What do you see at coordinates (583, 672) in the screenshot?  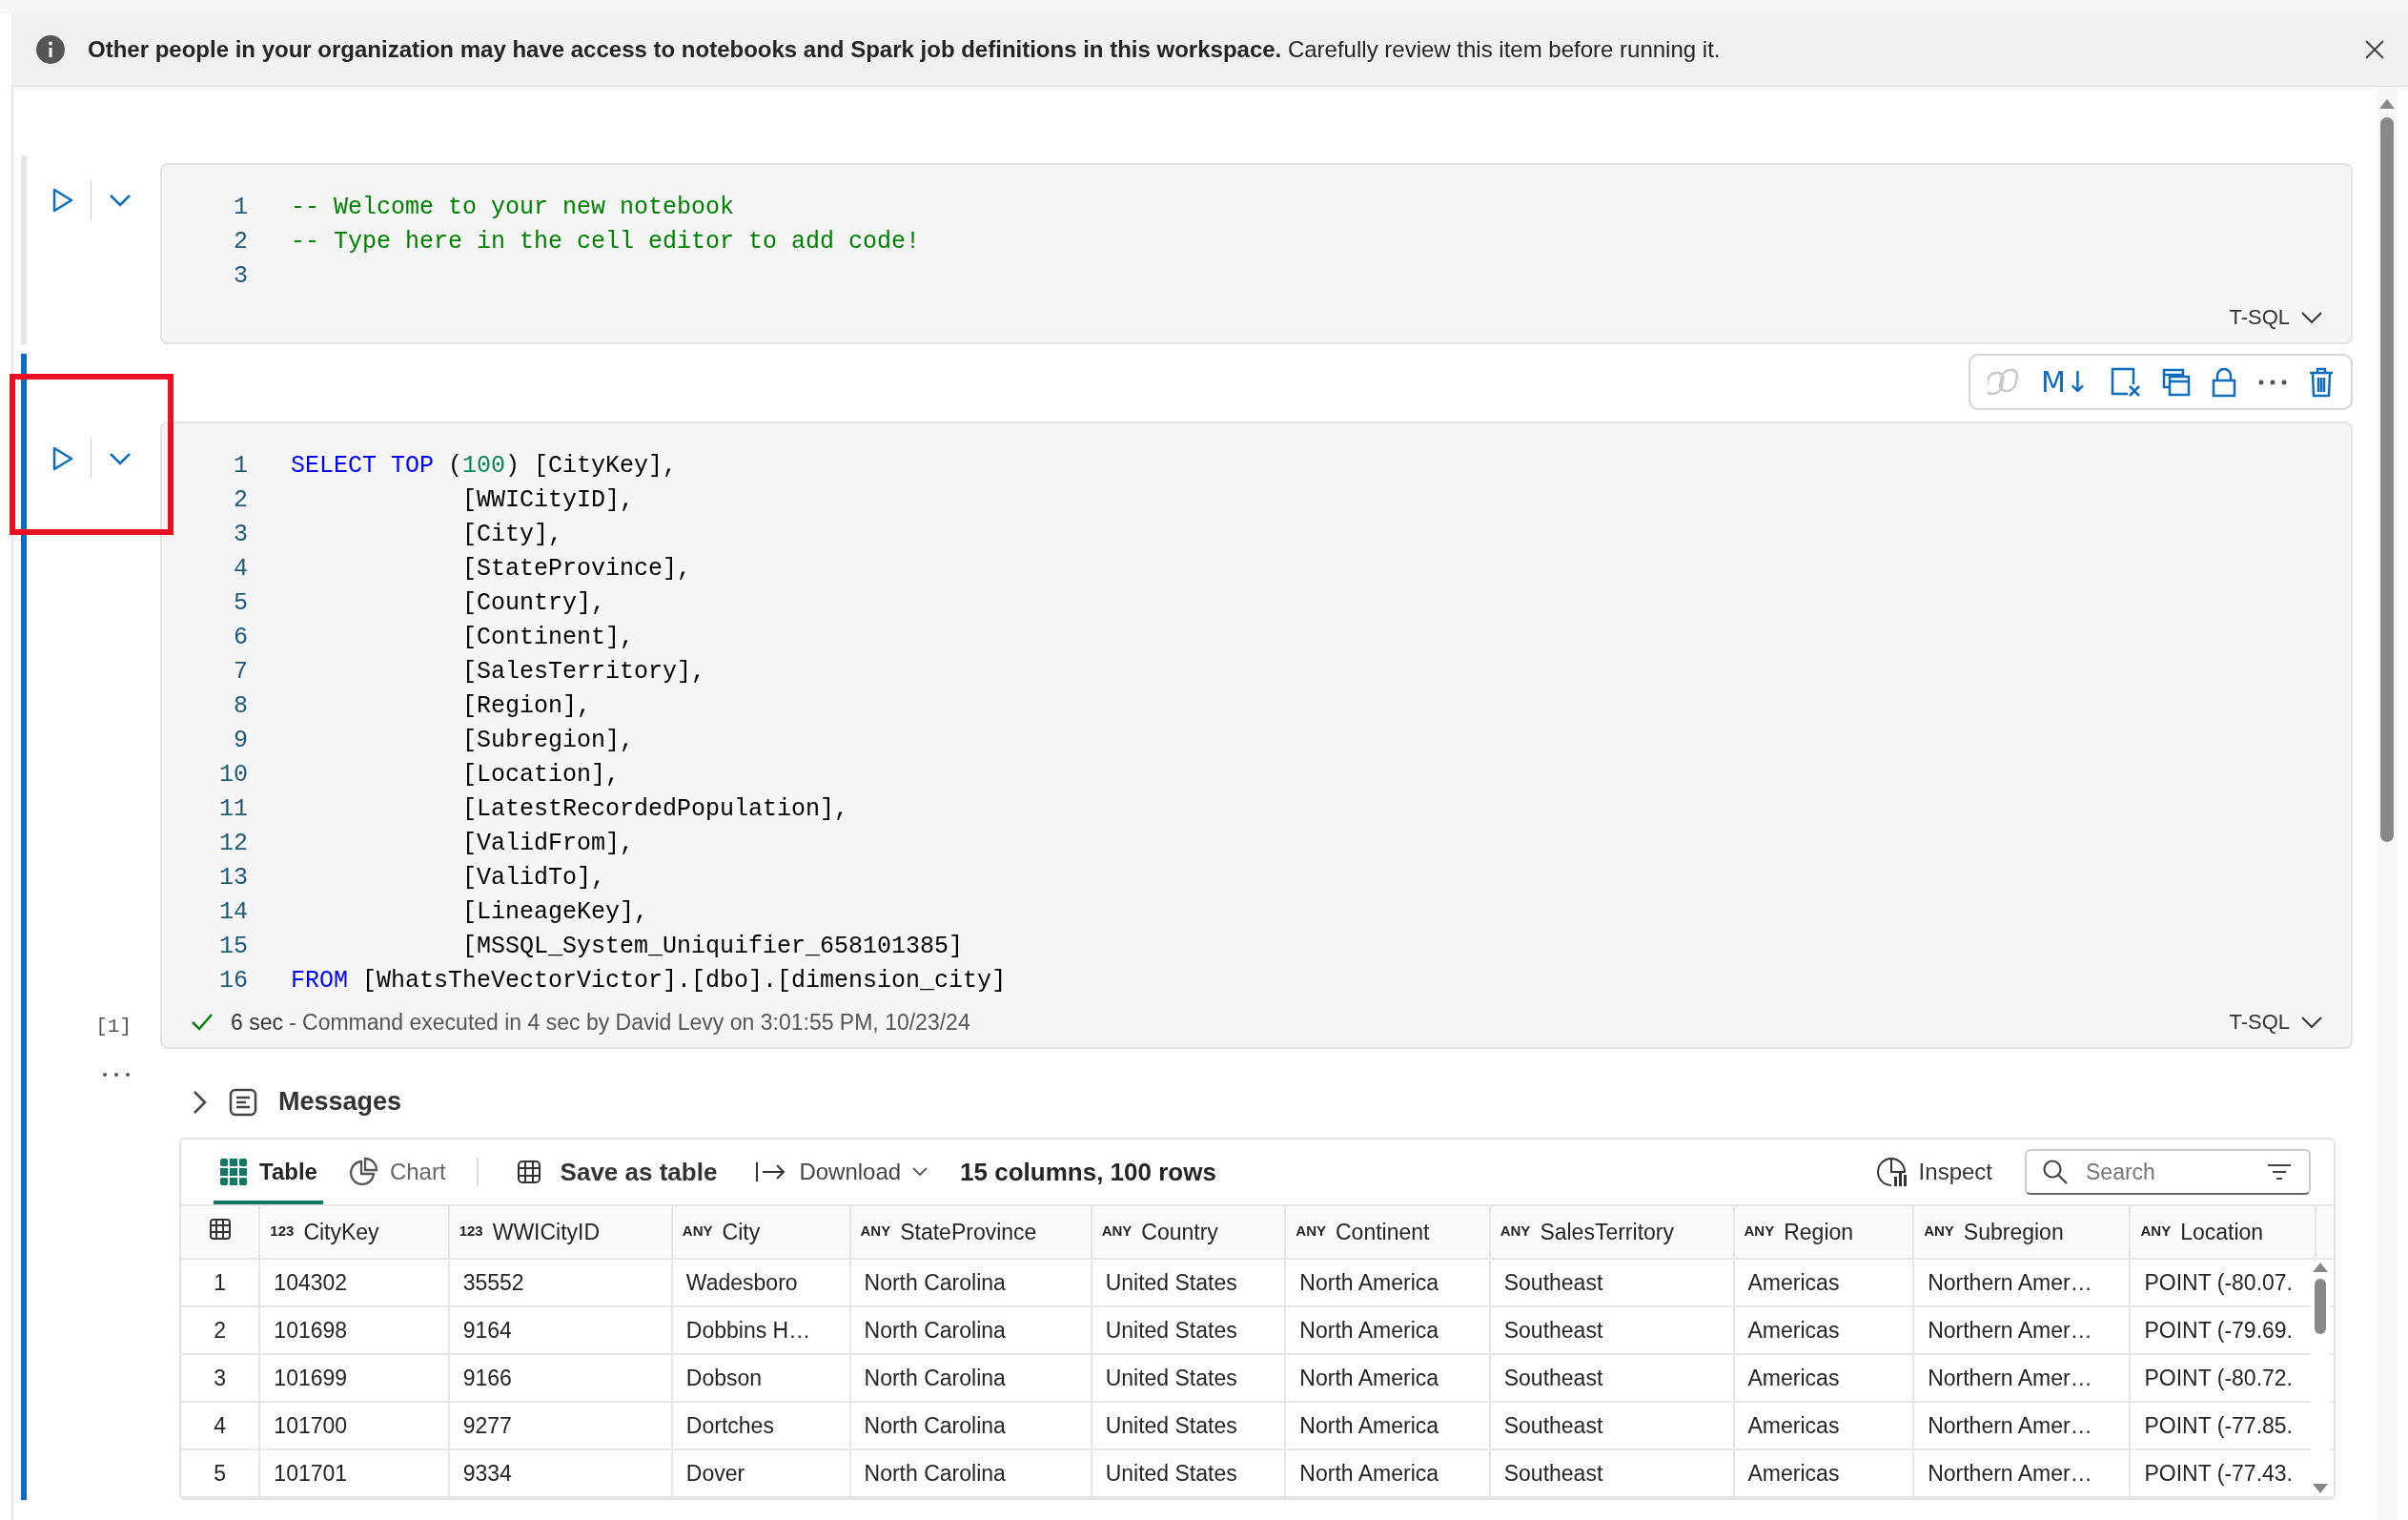 I see `code-line: [SalesTerritory],` at bounding box center [583, 672].